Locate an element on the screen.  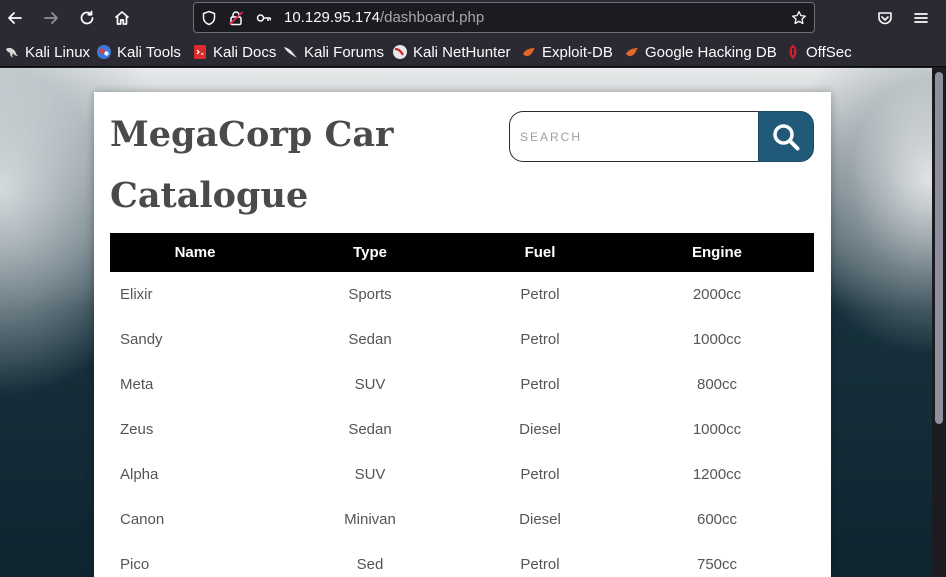
kali-dragon-icon is located at coordinates (12, 52).